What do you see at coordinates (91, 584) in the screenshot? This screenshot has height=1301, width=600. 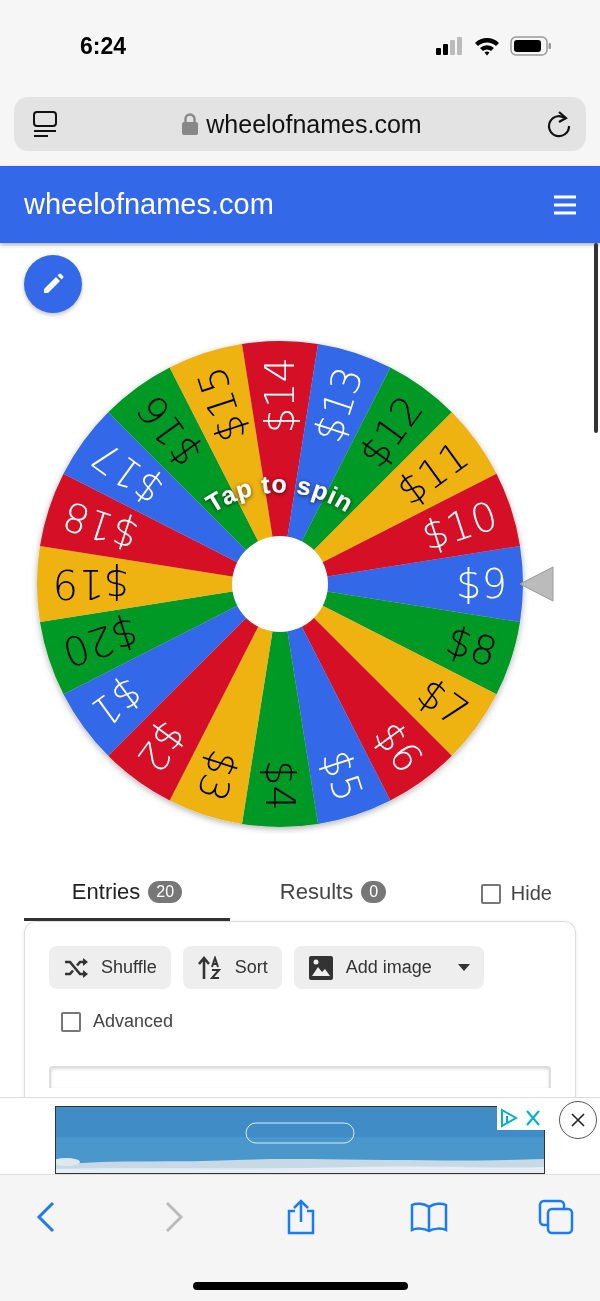 I see `wheel-label: $19` at bounding box center [91, 584].